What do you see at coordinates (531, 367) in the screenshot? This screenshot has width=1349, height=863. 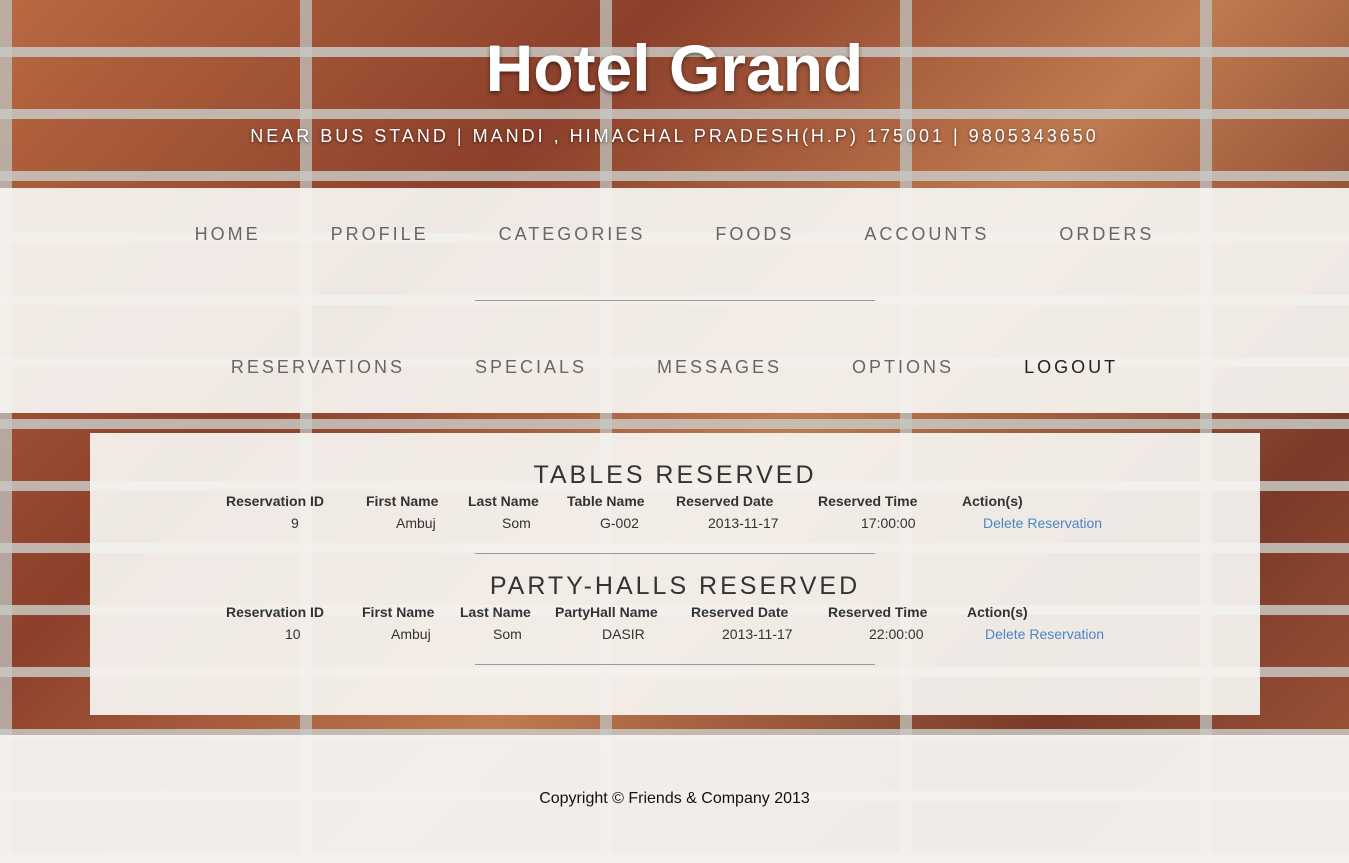 I see `nav-specials: SPECIALS` at bounding box center [531, 367].